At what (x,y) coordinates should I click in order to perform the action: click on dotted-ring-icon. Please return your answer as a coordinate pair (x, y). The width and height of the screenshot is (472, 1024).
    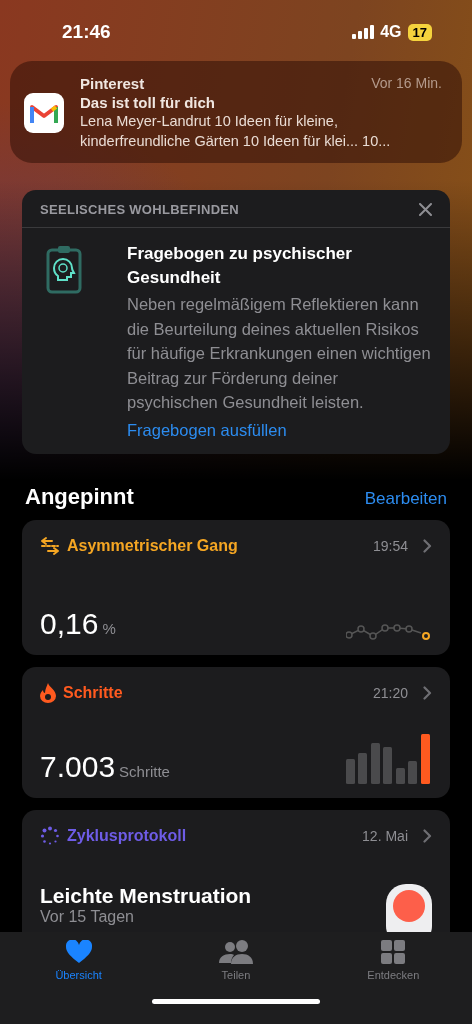
    Looking at the image, I should click on (50, 835).